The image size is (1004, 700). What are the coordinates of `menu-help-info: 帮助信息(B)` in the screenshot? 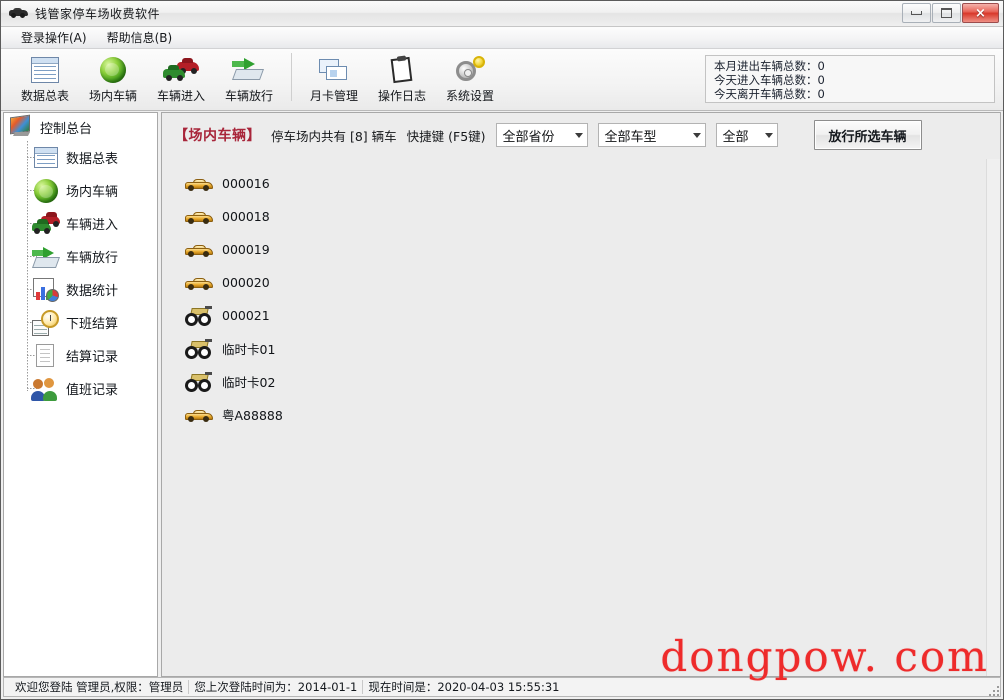 It's located at (140, 37).